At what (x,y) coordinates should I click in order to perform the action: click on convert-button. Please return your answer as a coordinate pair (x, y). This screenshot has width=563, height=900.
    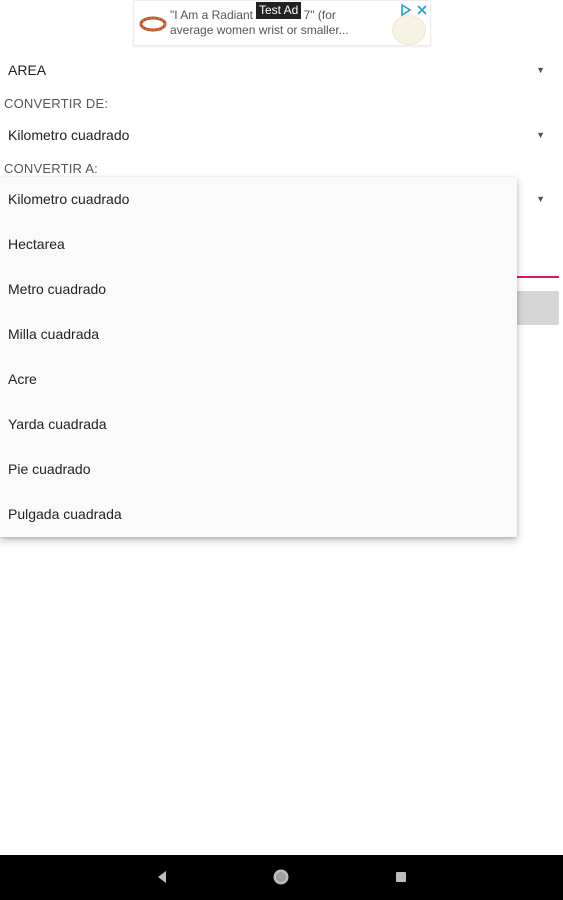
    Looking at the image, I should click on (534, 308).